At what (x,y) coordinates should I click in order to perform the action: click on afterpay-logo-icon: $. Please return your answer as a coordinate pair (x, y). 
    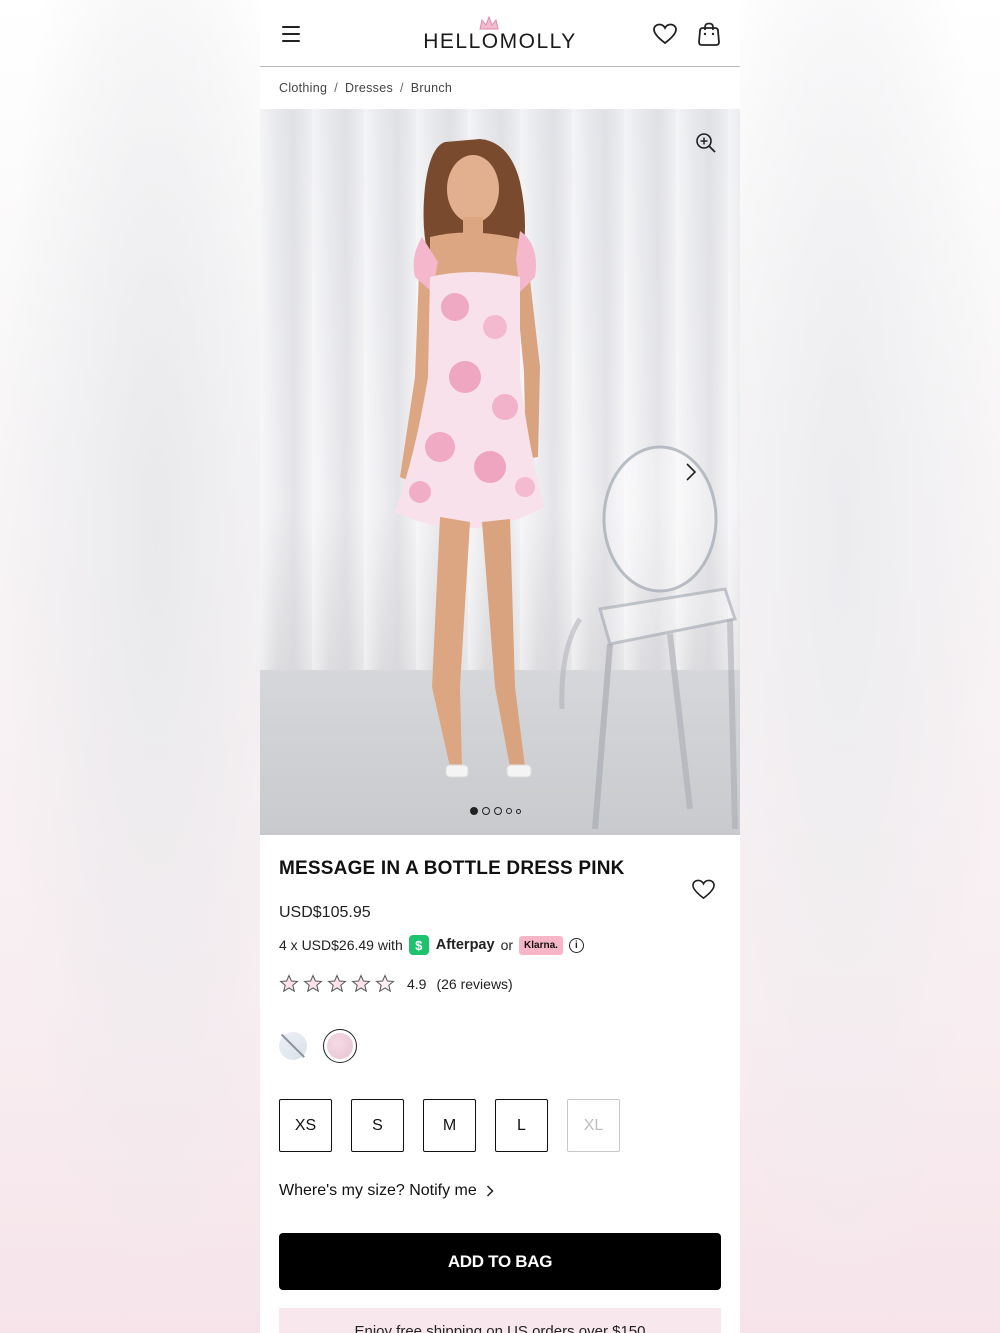
    Looking at the image, I should click on (418, 945).